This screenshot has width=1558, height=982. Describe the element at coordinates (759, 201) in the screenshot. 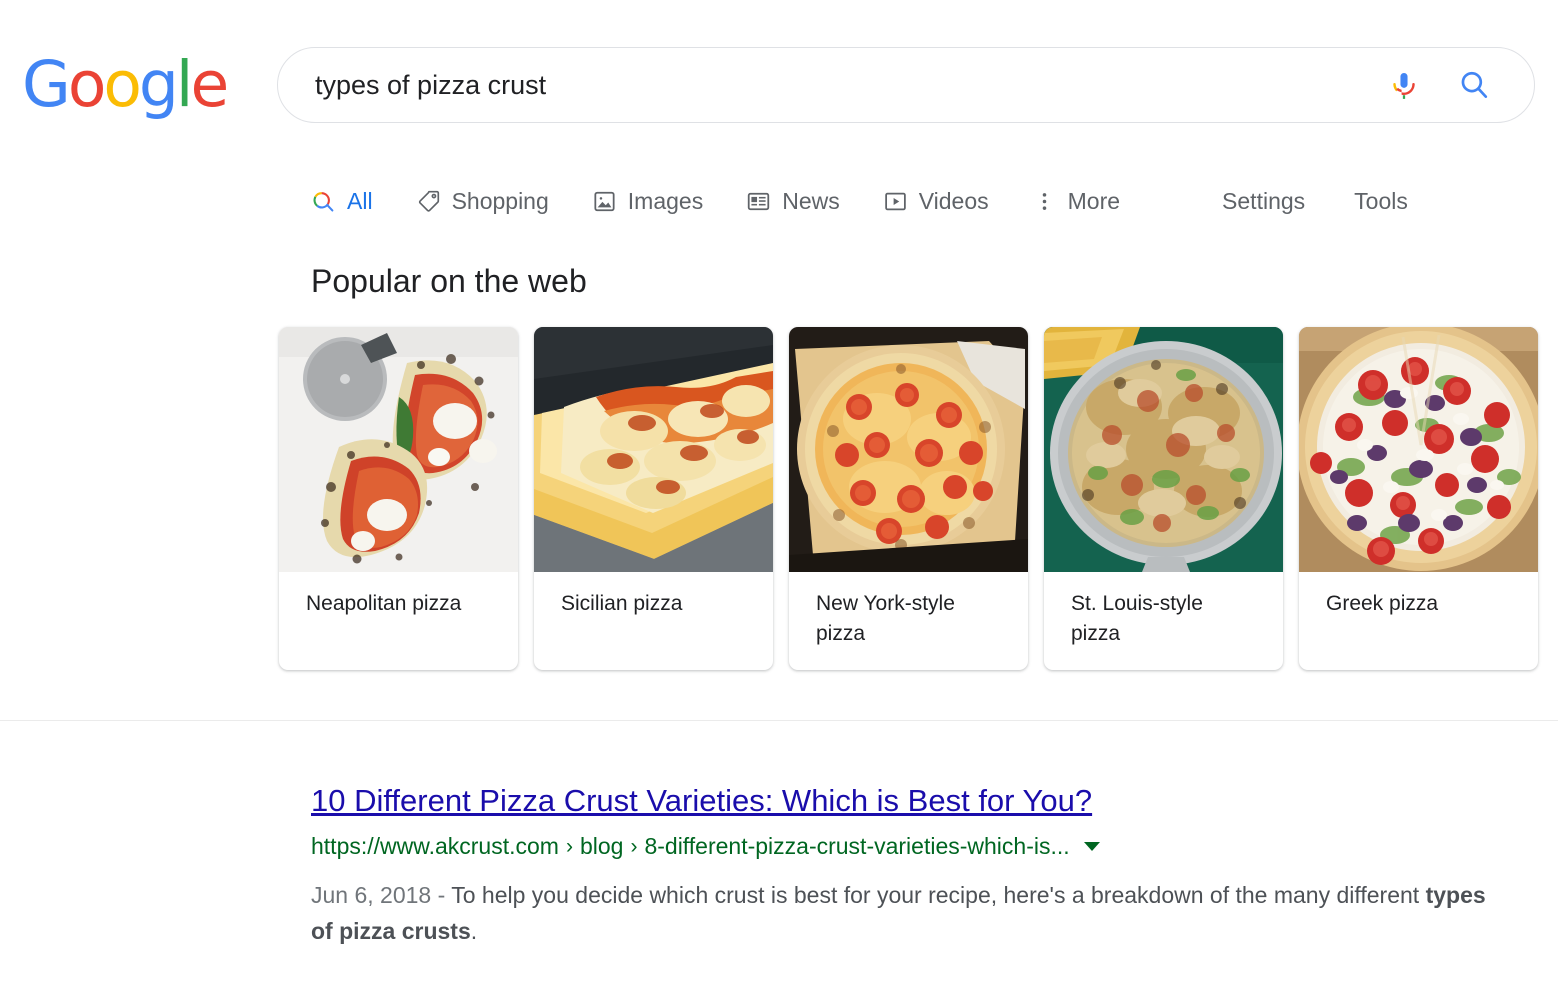

I see `news-article-icon` at that location.